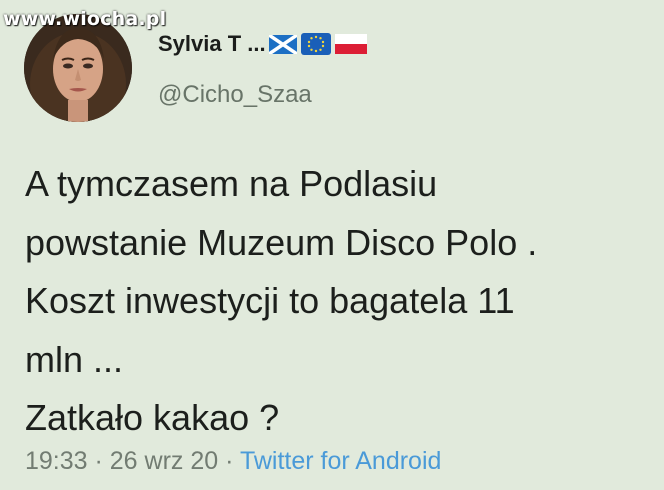 The height and width of the screenshot is (490, 664). Describe the element at coordinates (152, 417) in the screenshot. I see `tweet-line: Zatkało kakao ?` at that location.